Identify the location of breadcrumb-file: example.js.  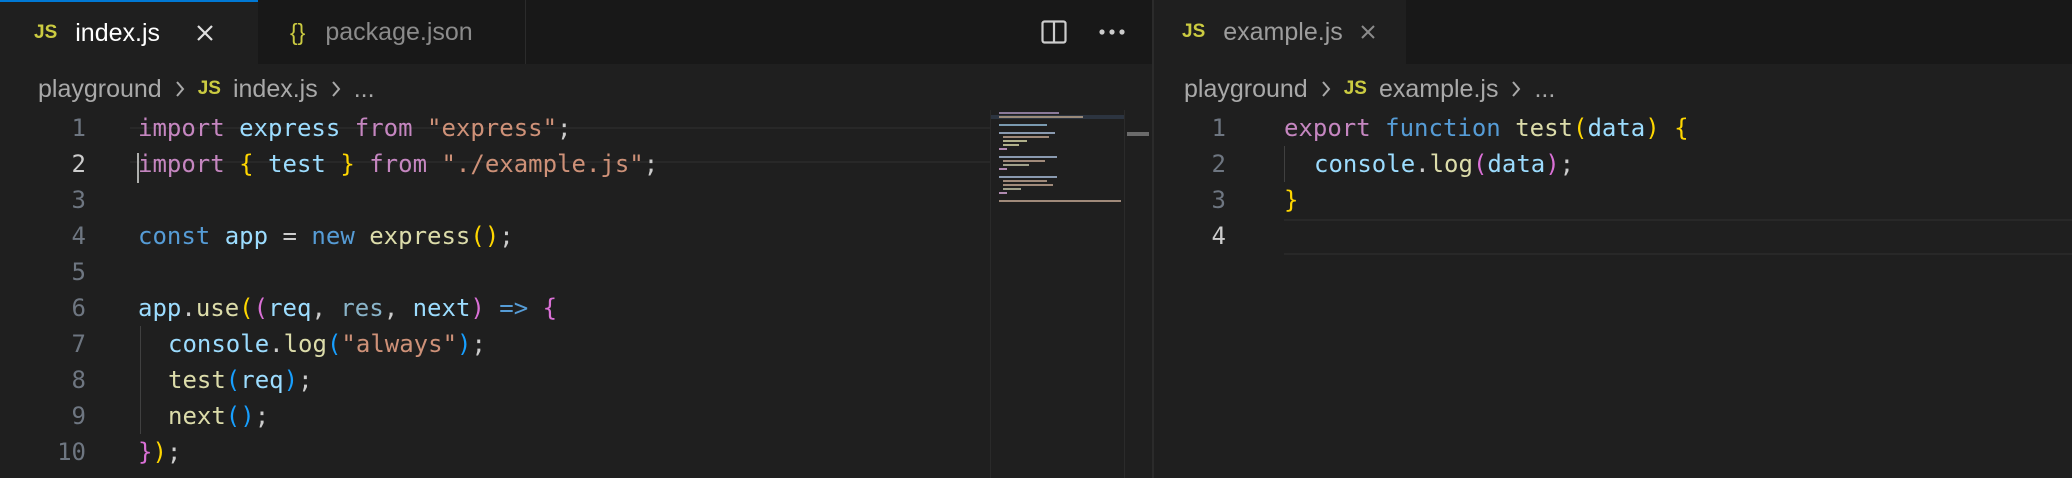
(1439, 89).